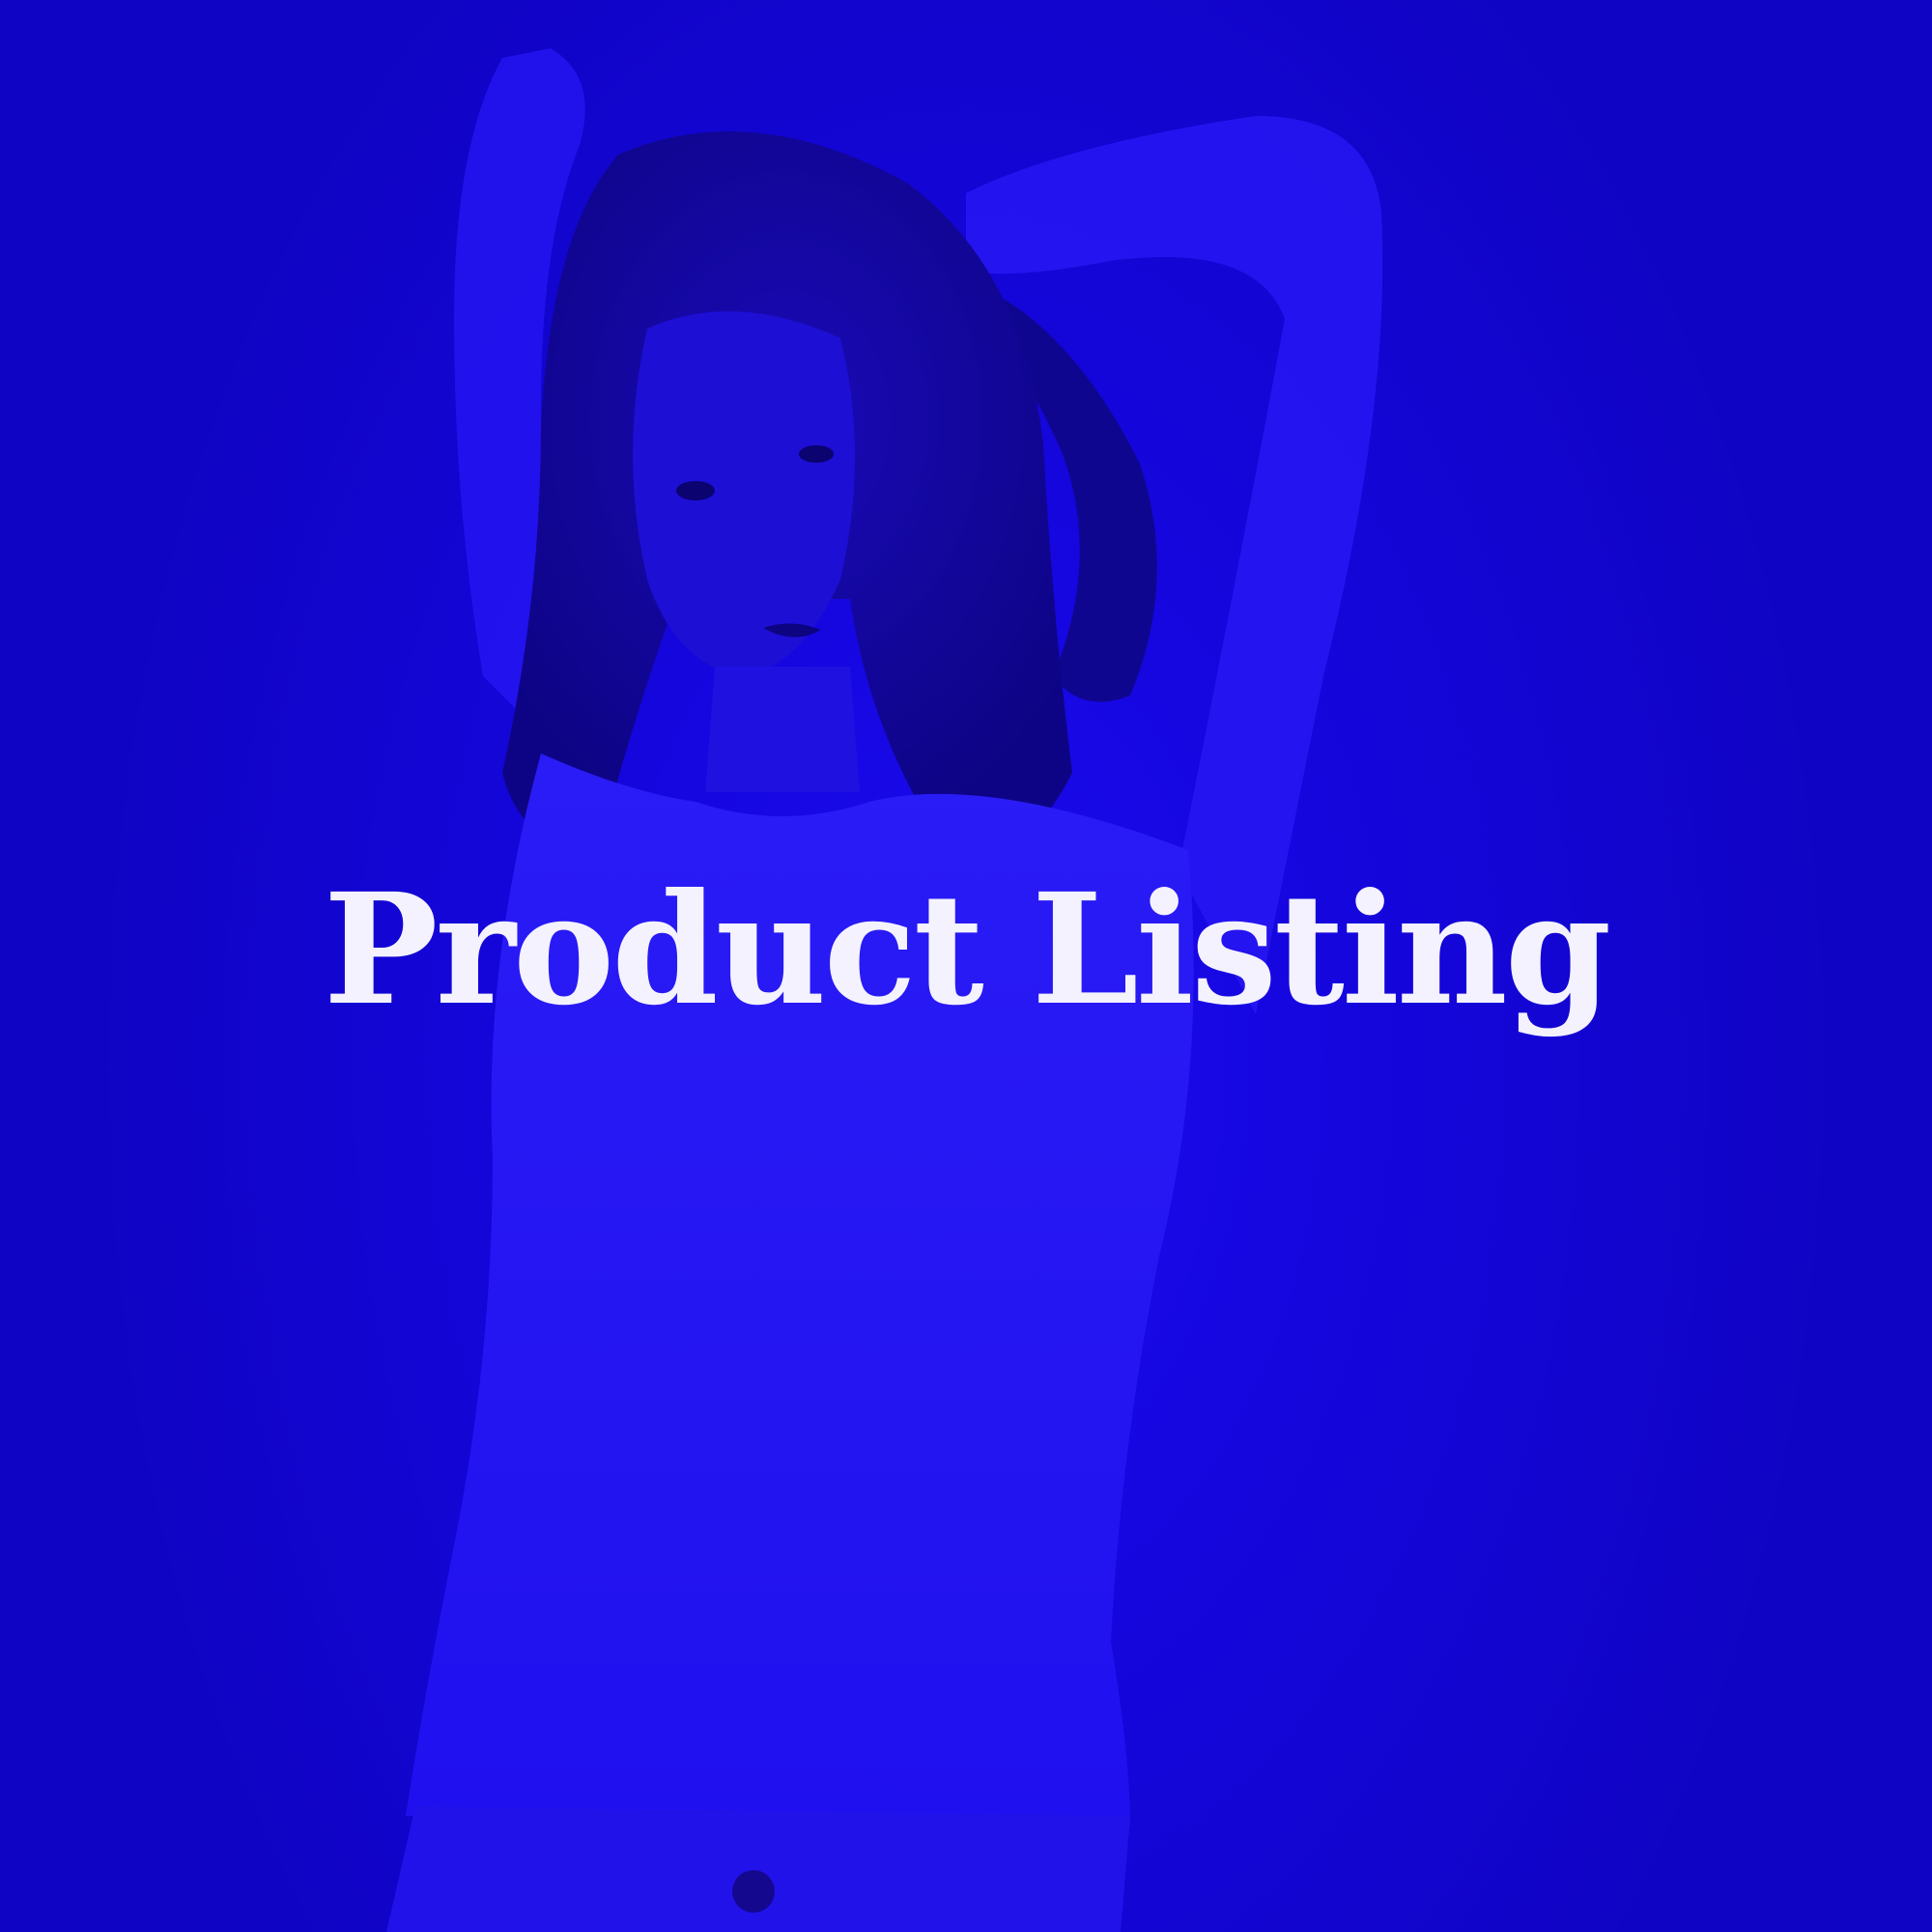 The height and width of the screenshot is (1932, 1932). What do you see at coordinates (753, 1891) in the screenshot?
I see `trouser-button` at bounding box center [753, 1891].